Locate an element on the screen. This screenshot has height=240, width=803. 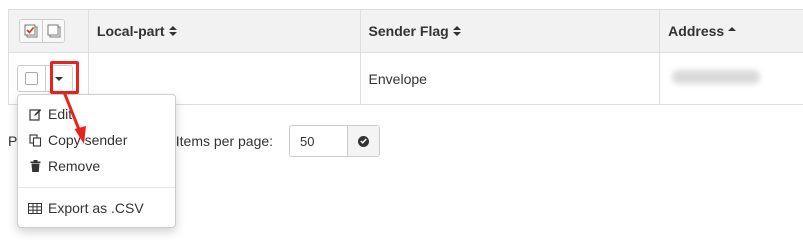
edit-icon is located at coordinates (35, 114).